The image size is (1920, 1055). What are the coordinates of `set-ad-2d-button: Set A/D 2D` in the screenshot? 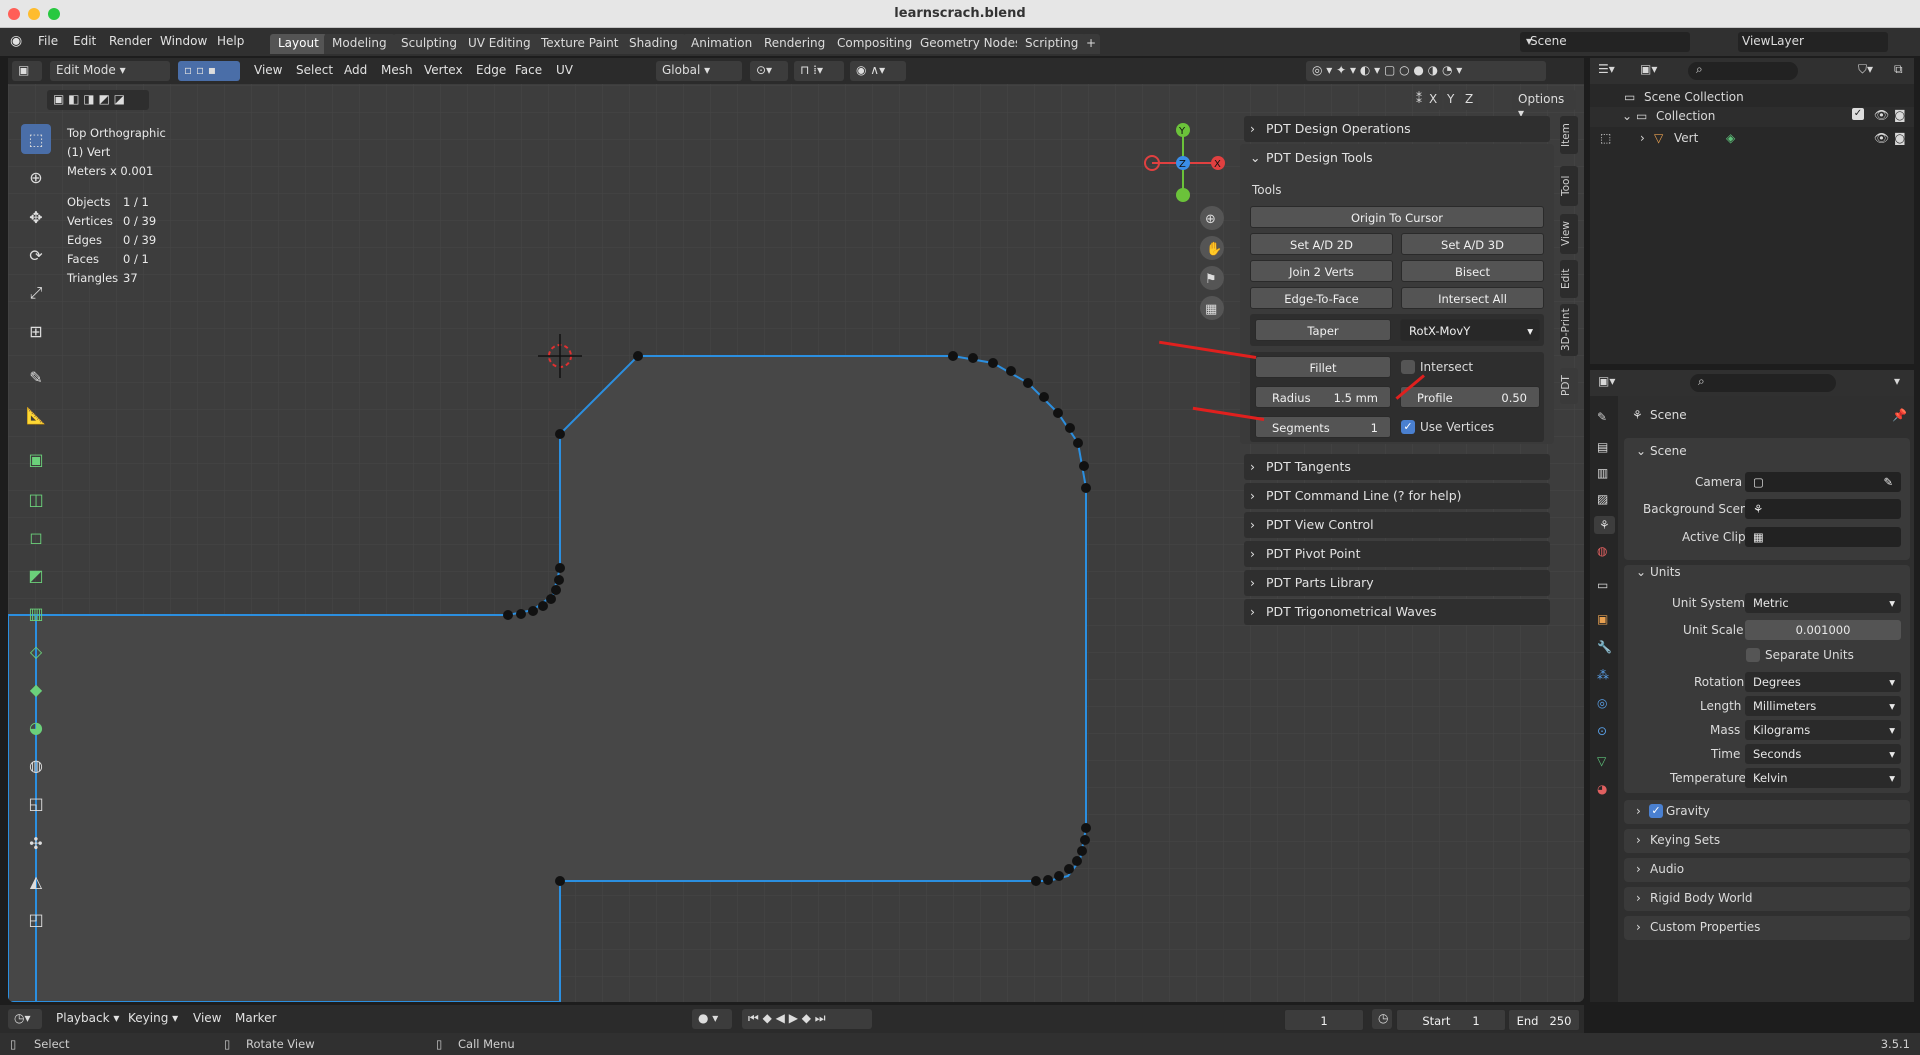 It's located at (1321, 244).